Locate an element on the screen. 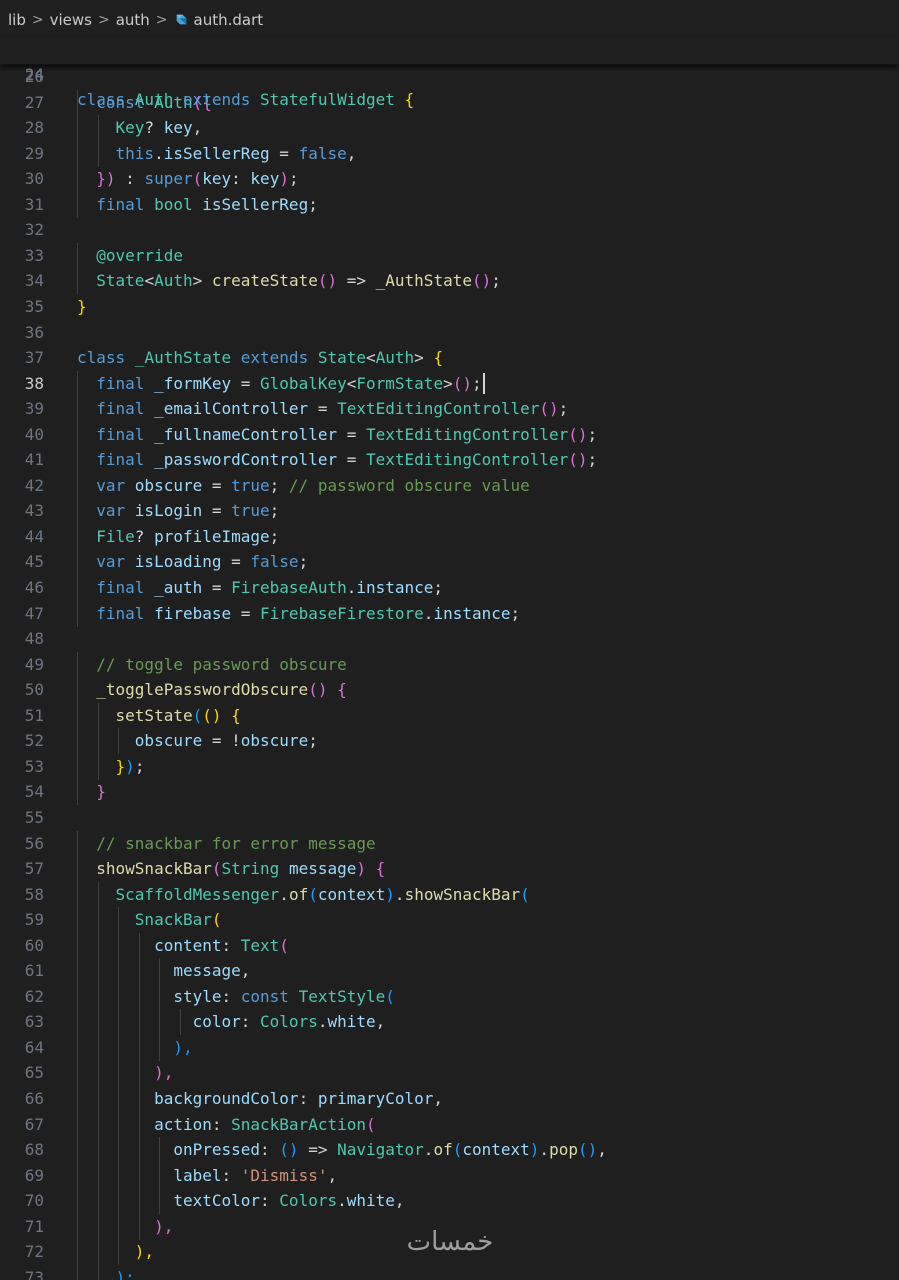 This screenshot has width=899, height=1280. code-token: } is located at coordinates (82, 306).